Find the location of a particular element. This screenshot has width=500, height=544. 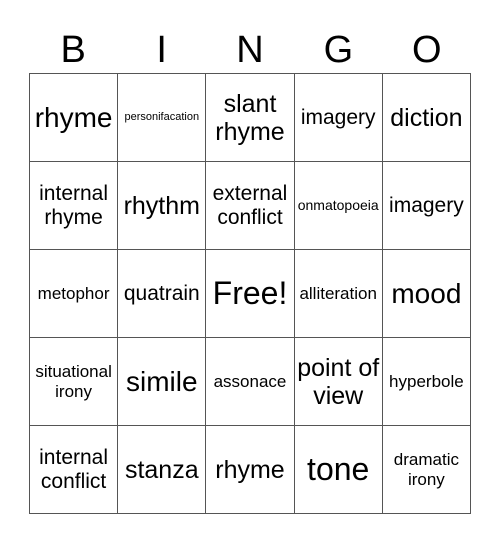

cell-label: assonace is located at coordinates (250, 381).